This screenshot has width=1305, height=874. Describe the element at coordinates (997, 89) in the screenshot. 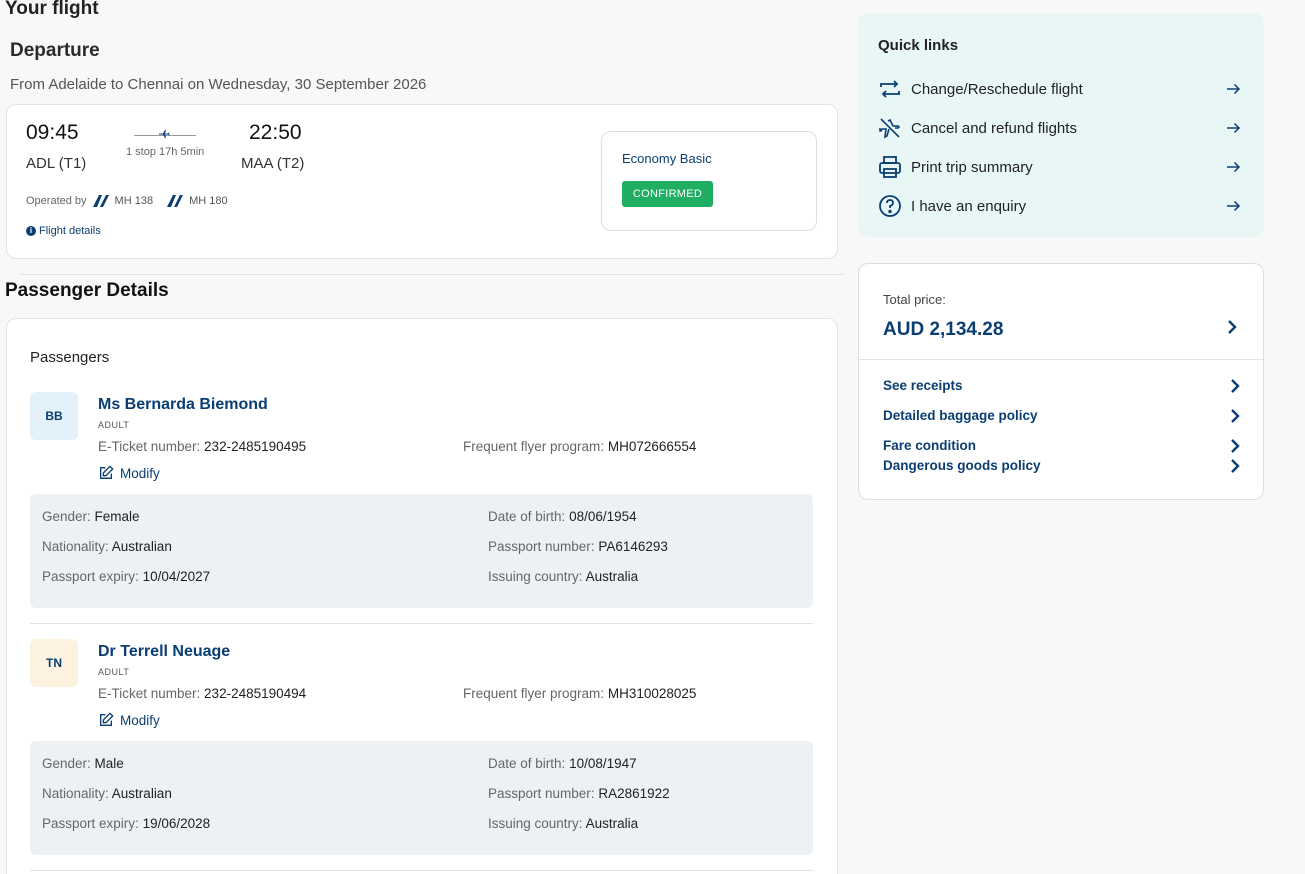

I see `quick-link-label: Change/Reschedule flight` at that location.